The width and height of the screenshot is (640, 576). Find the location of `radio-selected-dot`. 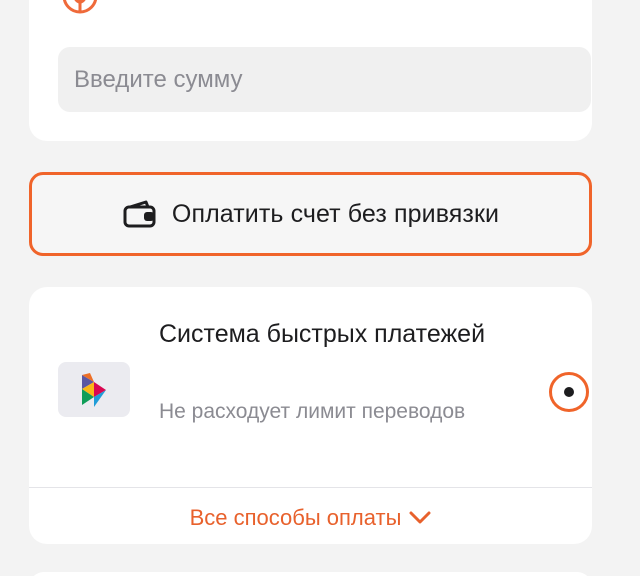

radio-selected-dot is located at coordinates (569, 392).